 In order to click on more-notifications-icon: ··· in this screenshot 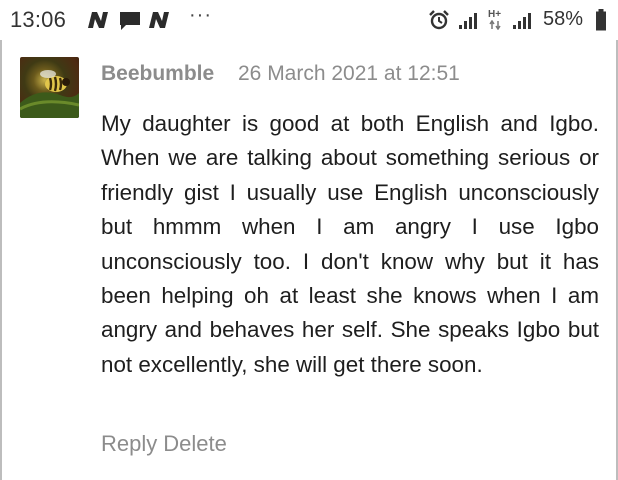, I will do `click(200, 15)`.